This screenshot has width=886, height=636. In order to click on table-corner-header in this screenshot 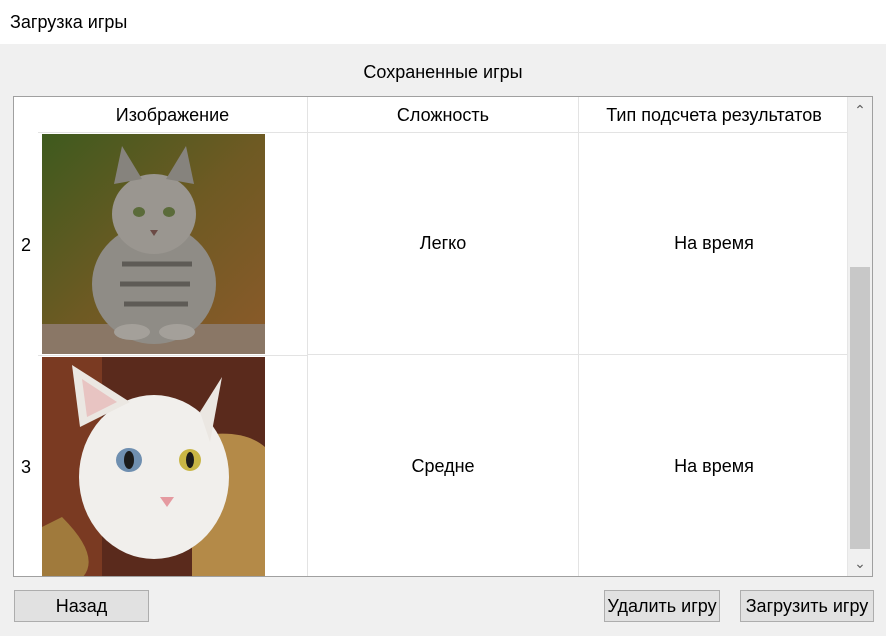, I will do `click(26, 115)`.